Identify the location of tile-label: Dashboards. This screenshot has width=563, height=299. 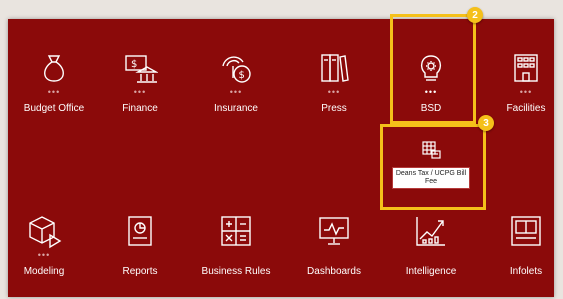
(334, 271).